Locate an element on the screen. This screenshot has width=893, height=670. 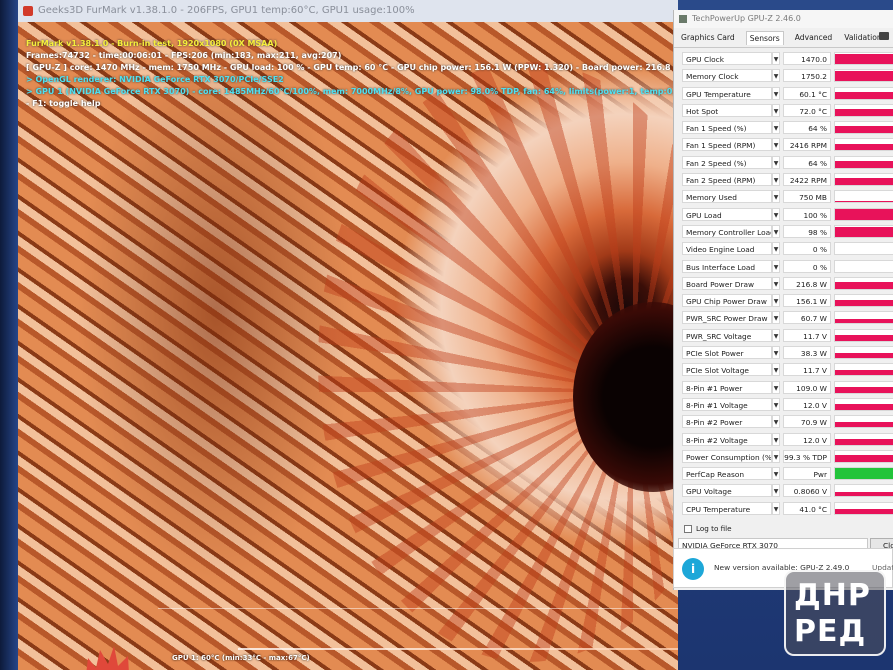
sensor-name: GPU Clock is located at coordinates (727, 58).